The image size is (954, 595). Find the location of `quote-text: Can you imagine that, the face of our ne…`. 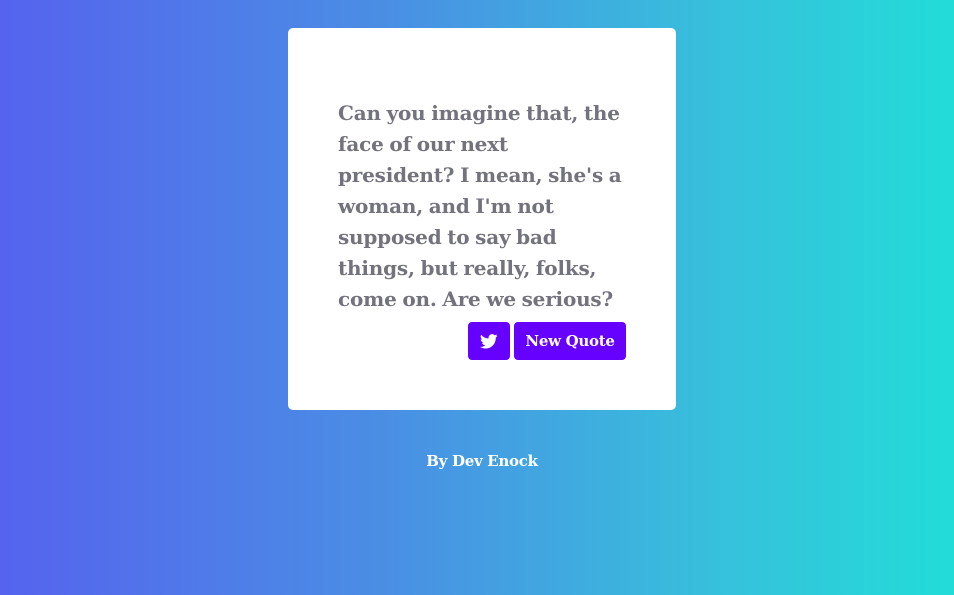

quote-text: Can you imagine that, the face of our ne… is located at coordinates (480, 206).